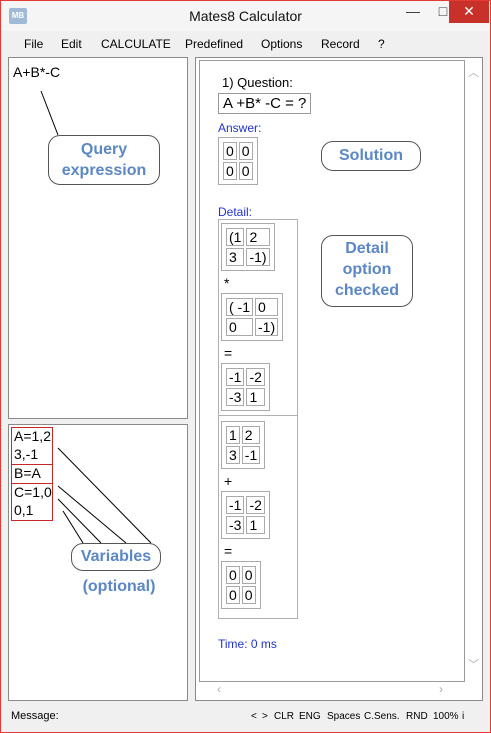  What do you see at coordinates (367, 290) in the screenshot?
I see `callout-text: checked` at bounding box center [367, 290].